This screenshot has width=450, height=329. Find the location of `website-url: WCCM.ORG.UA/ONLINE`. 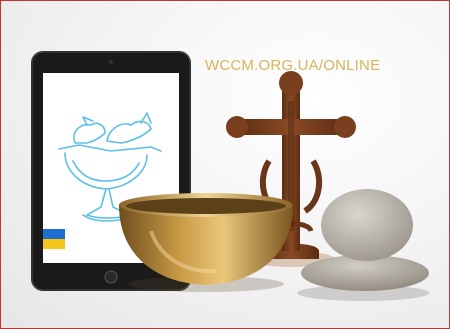

website-url: WCCM.ORG.UA/ONLINE is located at coordinates (293, 65).